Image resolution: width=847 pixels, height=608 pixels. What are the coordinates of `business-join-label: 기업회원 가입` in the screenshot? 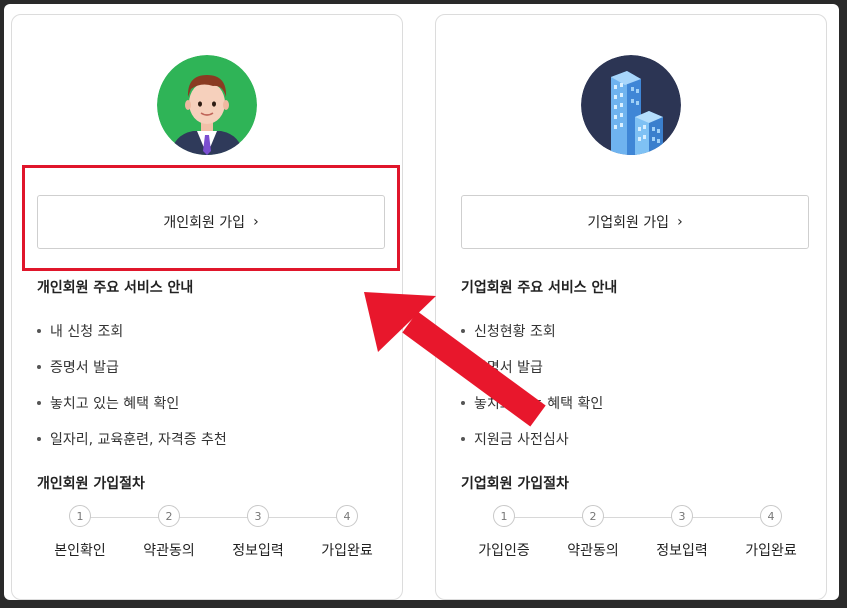 It's located at (628, 223).